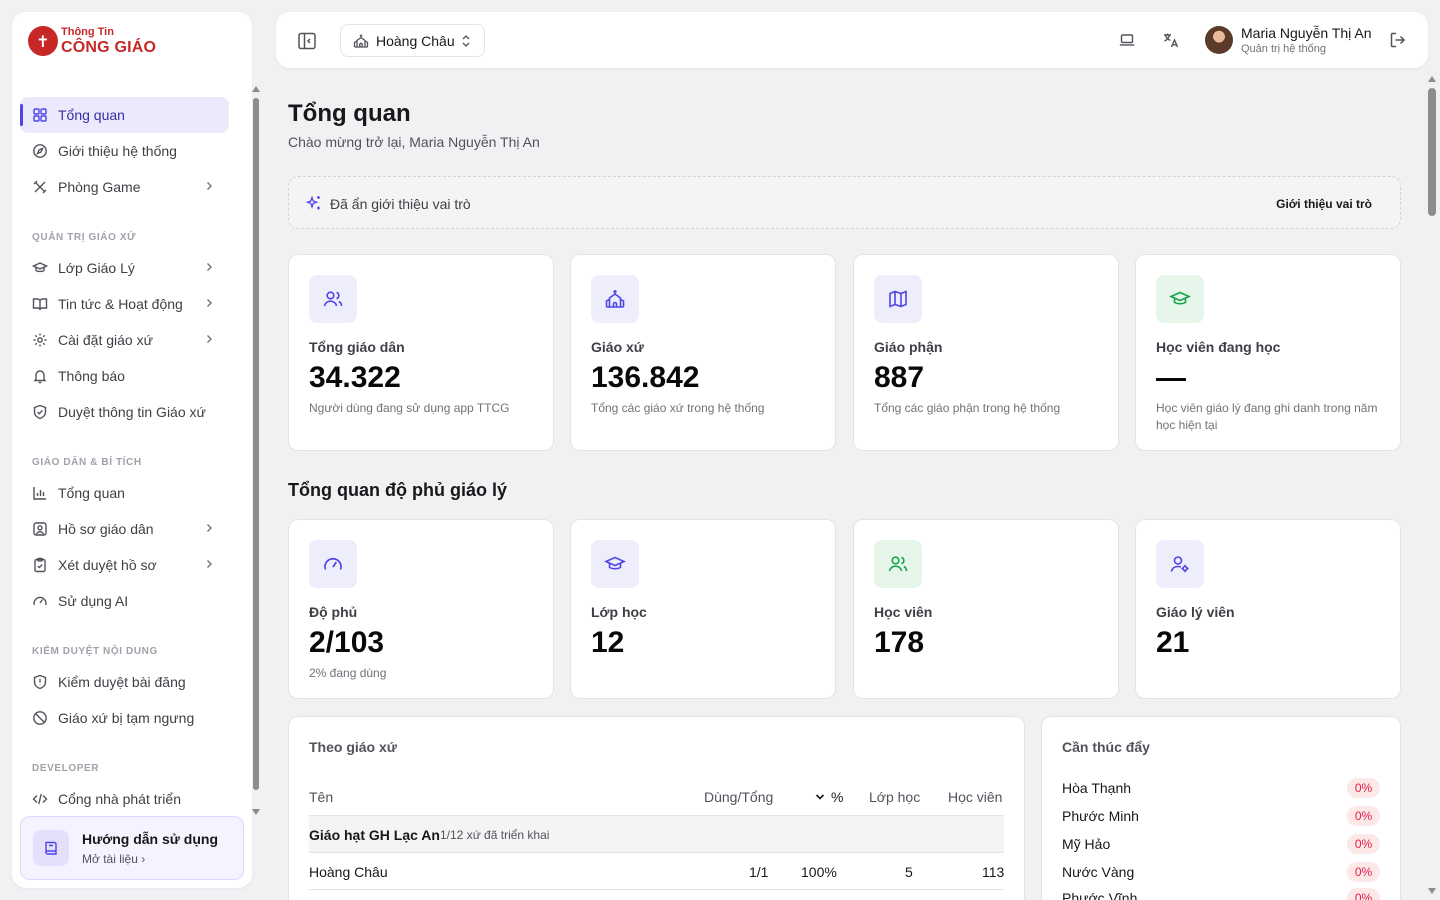 The image size is (1440, 900). Describe the element at coordinates (898, 564) in the screenshot. I see `users-icon` at that location.